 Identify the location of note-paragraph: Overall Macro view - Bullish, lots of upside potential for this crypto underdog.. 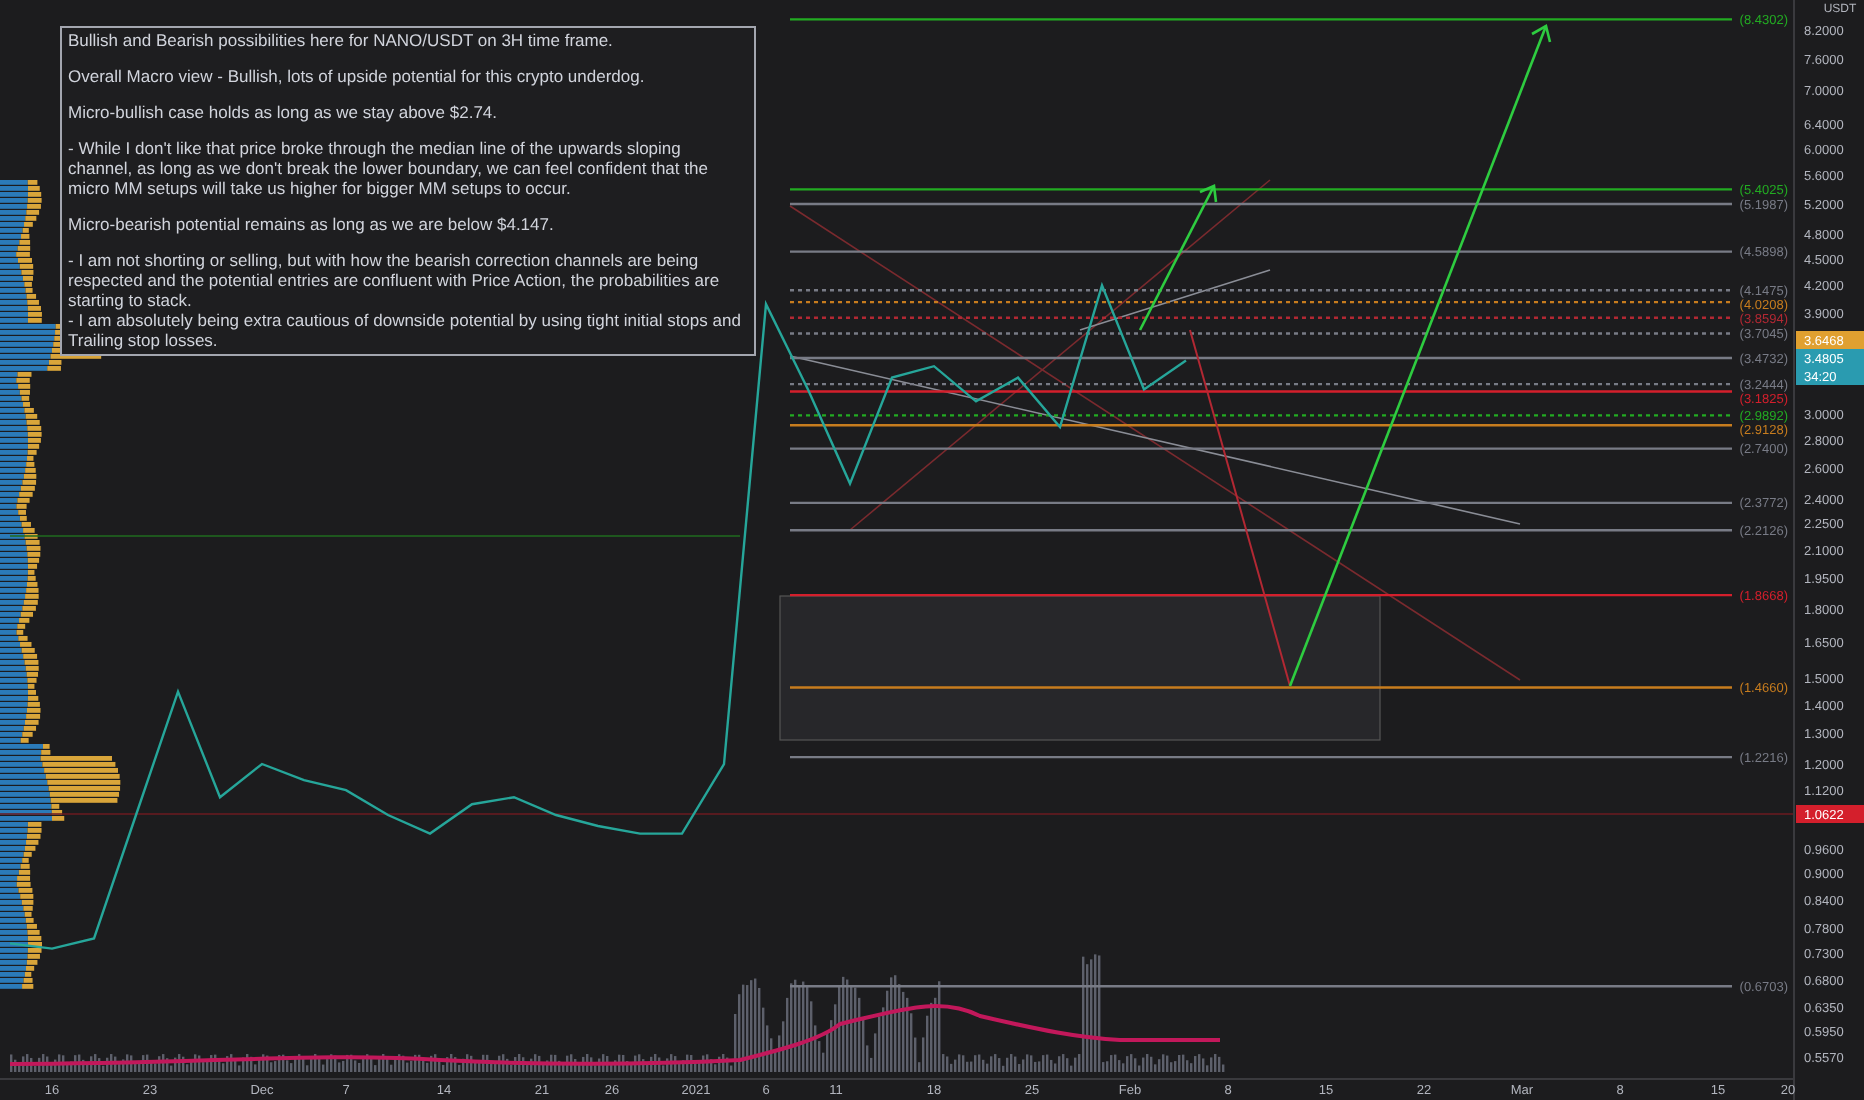
(357, 75).